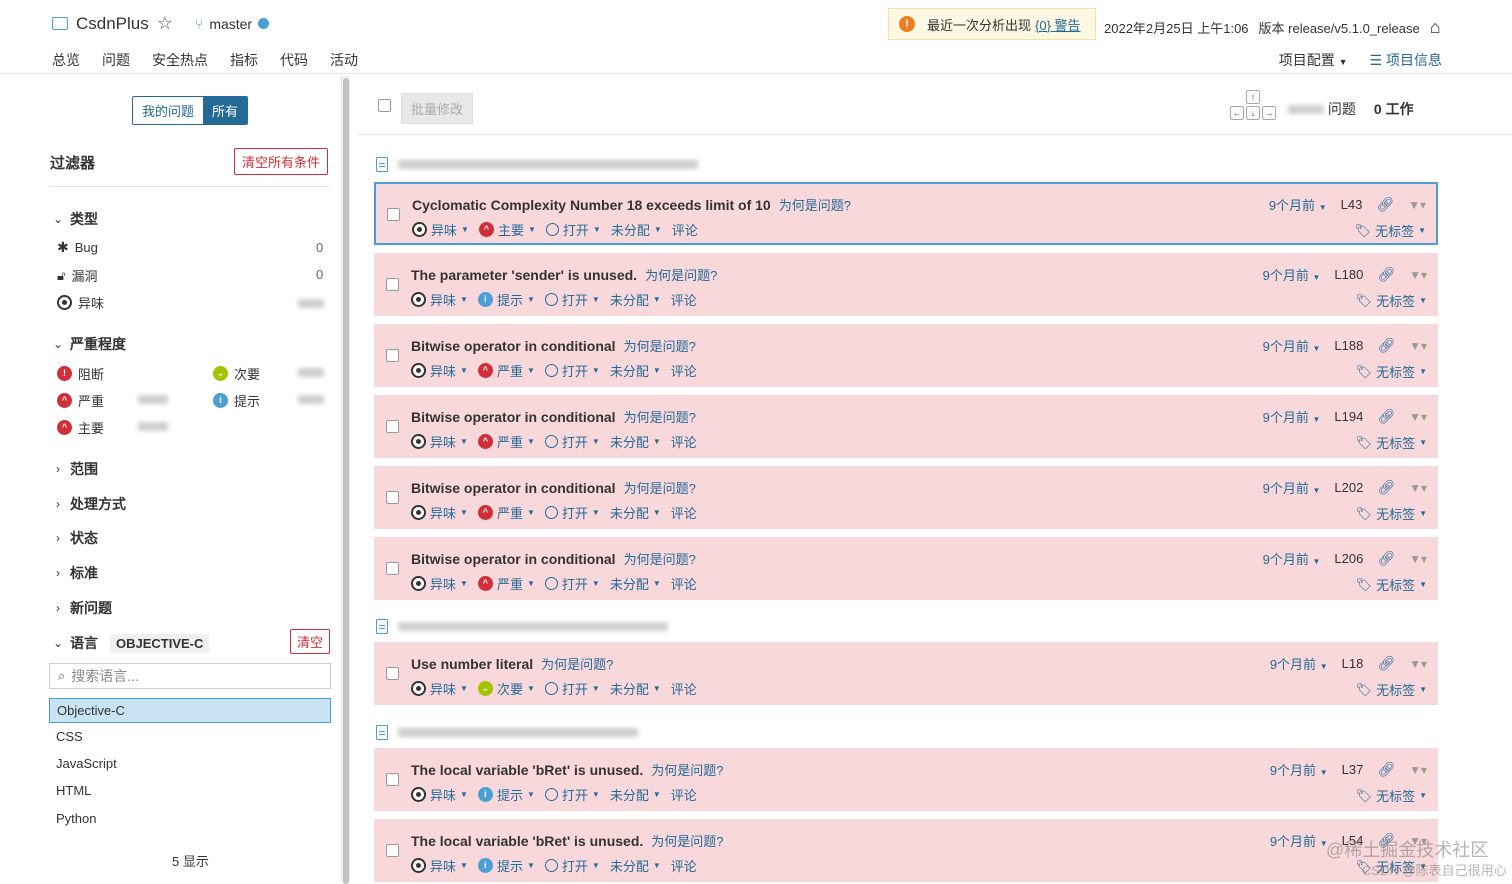 The image size is (1512, 884). Describe the element at coordinates (180, 64) in the screenshot. I see `tab-security-hotspots: 安全热点` at that location.